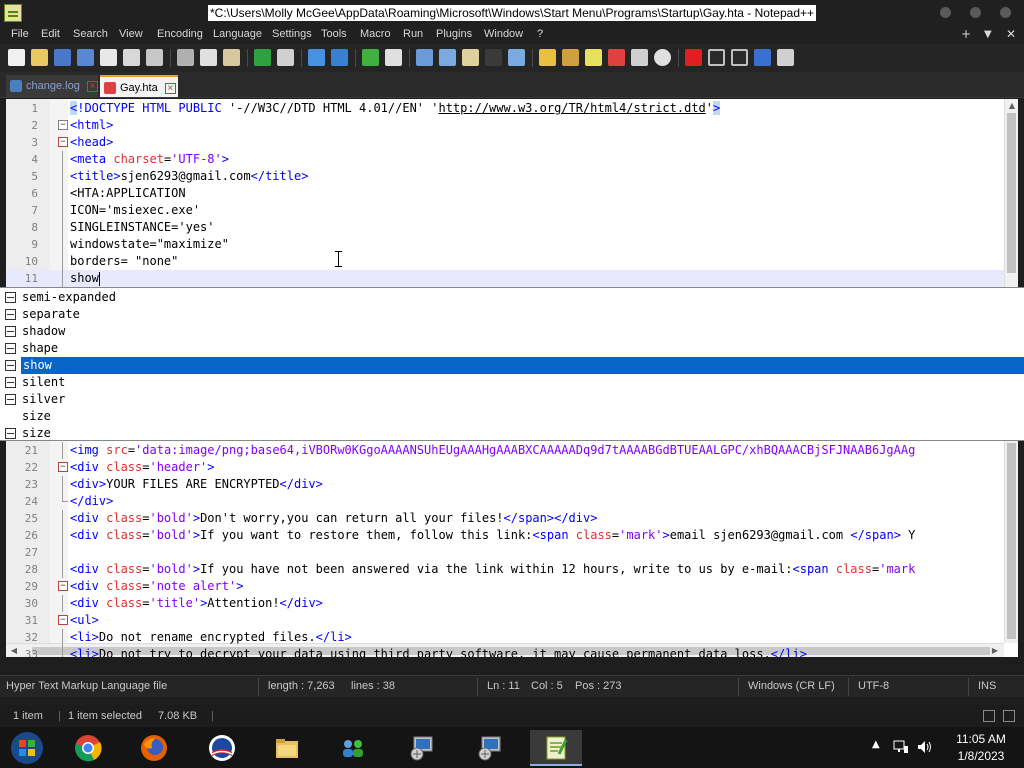 The width and height of the screenshot is (1024, 768). I want to click on show-all-chars-icon, so click(493, 57).